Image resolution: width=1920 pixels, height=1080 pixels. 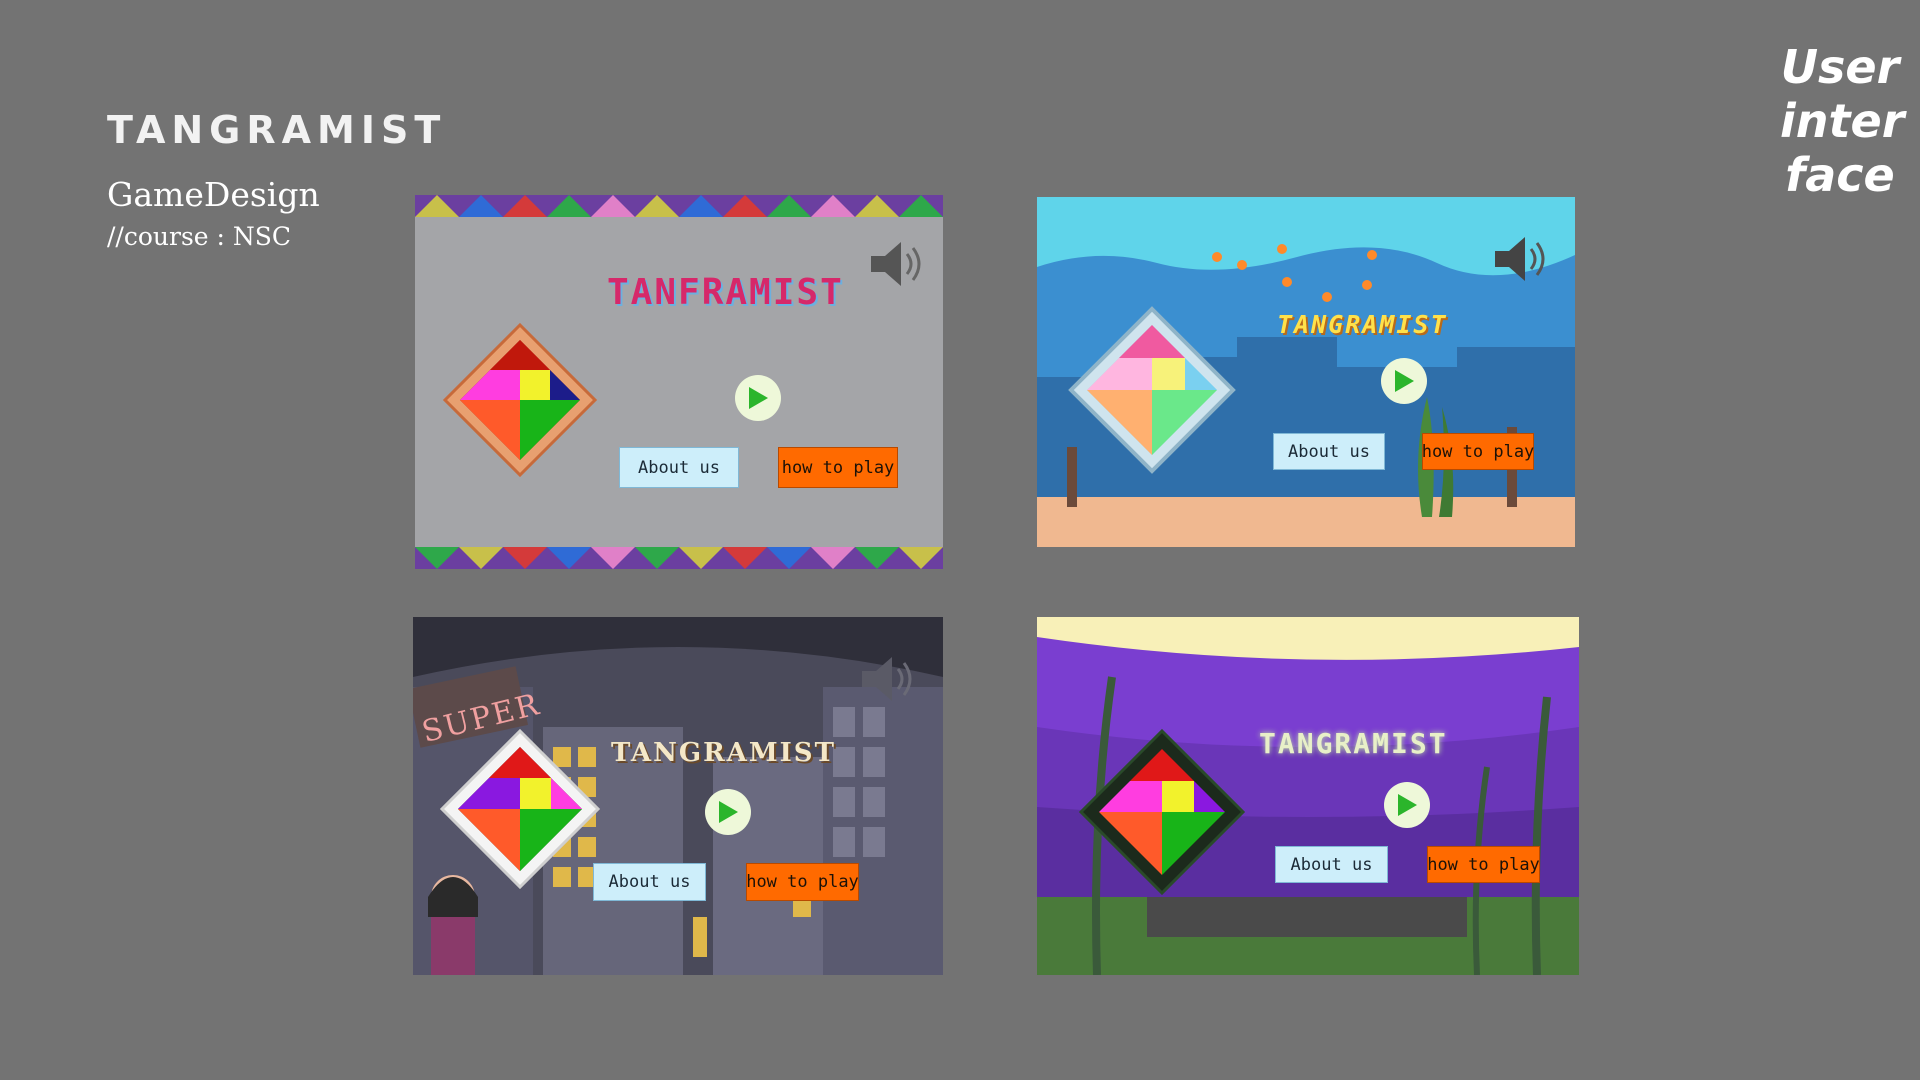 I want to click on page-title: TANGRAMIST, so click(x=277, y=130).